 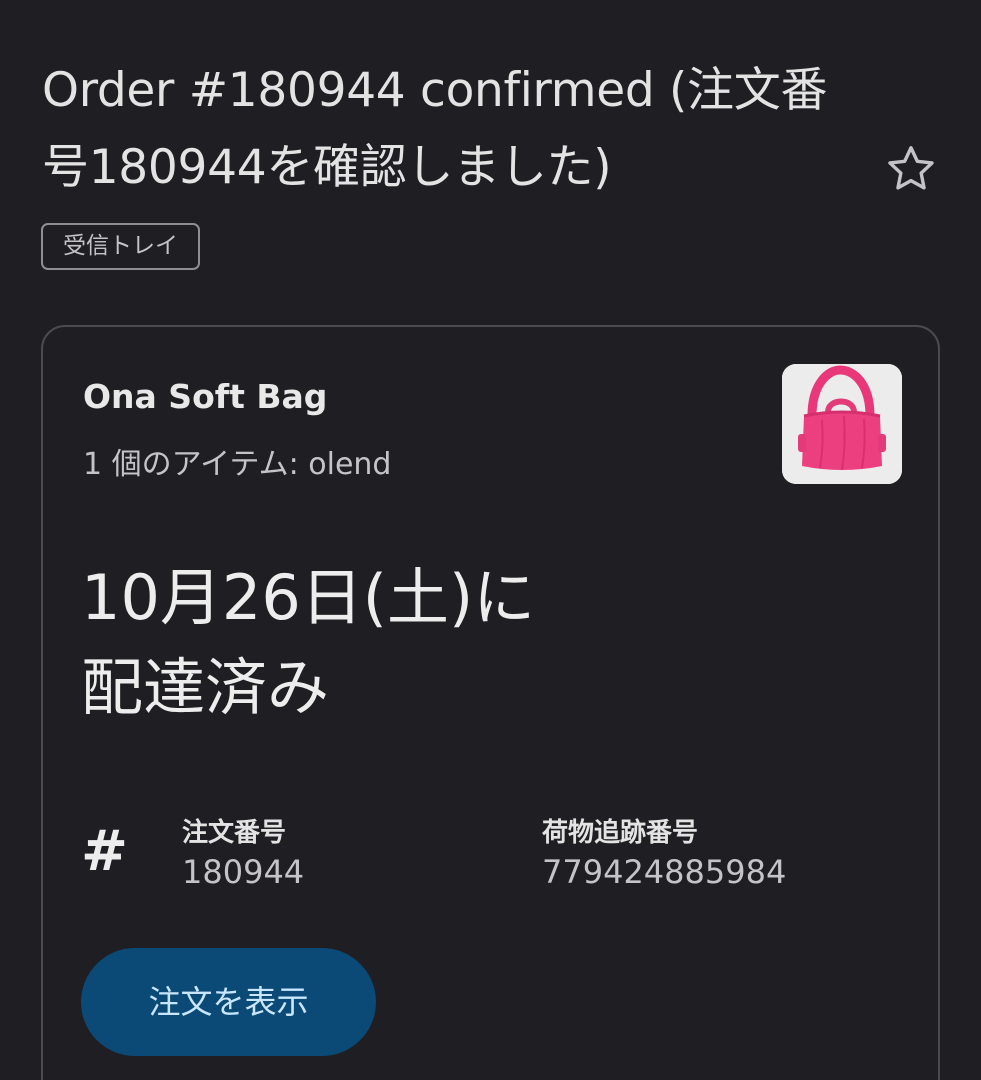 What do you see at coordinates (664, 872) in the screenshot?
I see `tracking-number-value: 779424885984` at bounding box center [664, 872].